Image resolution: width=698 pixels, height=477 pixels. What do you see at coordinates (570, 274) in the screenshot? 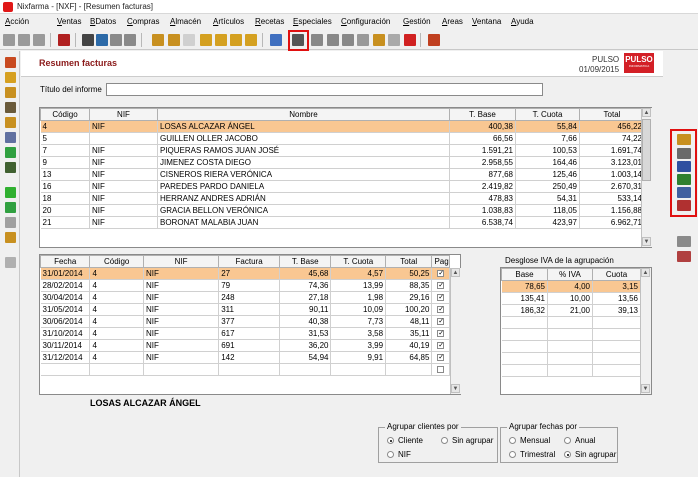
I see `col-pct-iva: % IVA` at bounding box center [570, 274].